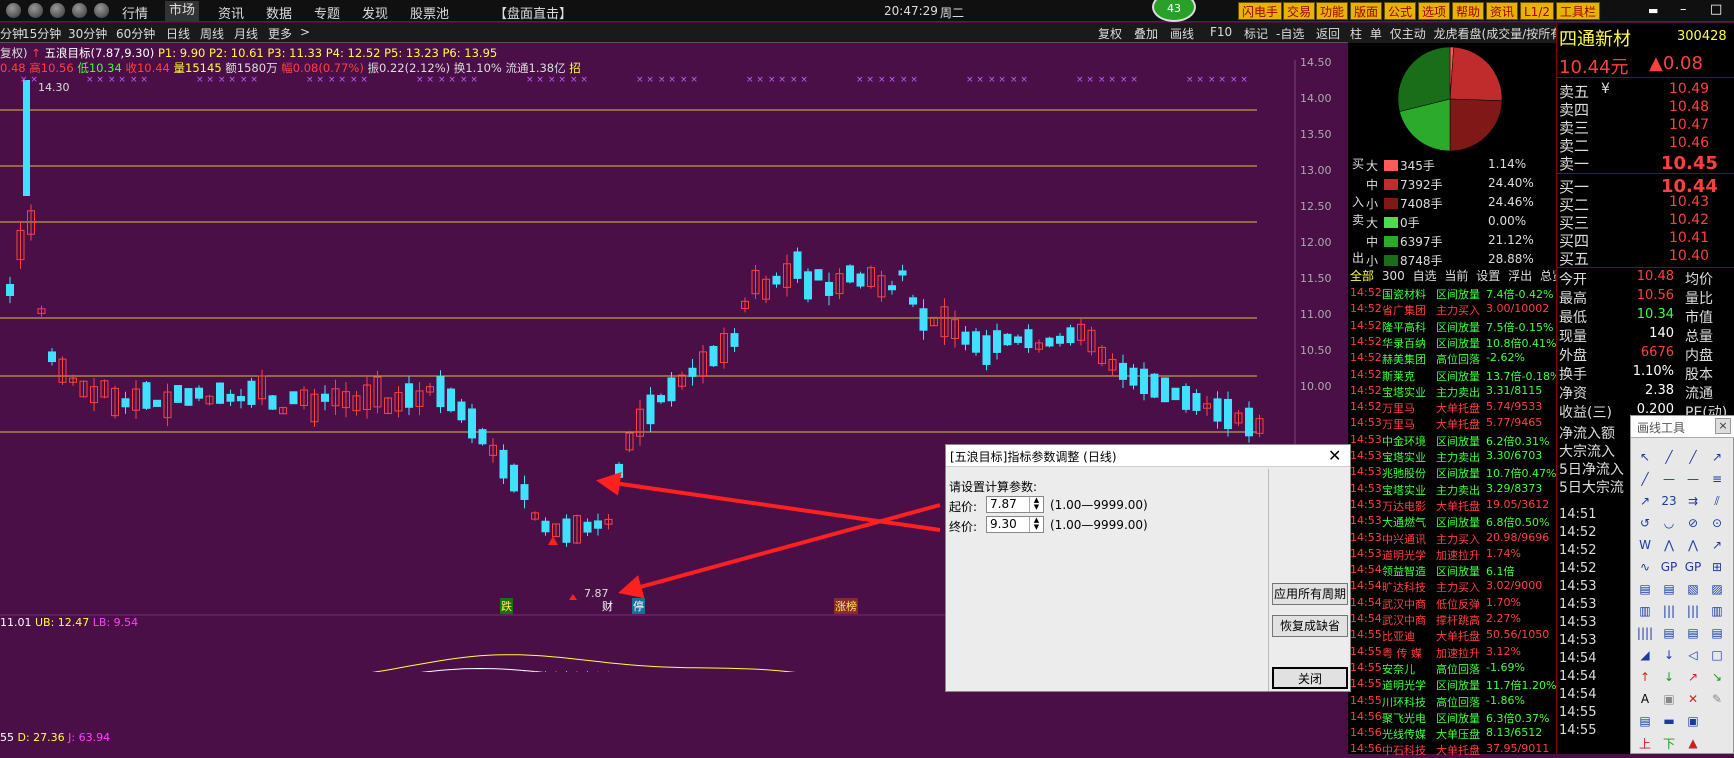 The image size is (1734, 758). What do you see at coordinates (1452, 490) in the screenshot?
I see `alert-row: 14:53 宝塔实业 主力卖出 3.29/8373` at bounding box center [1452, 490].